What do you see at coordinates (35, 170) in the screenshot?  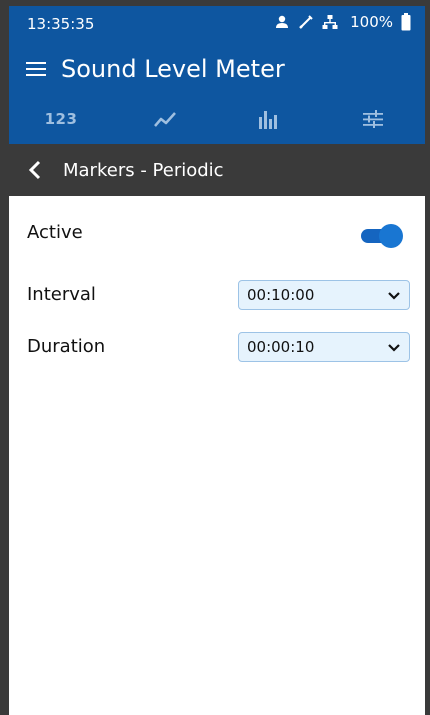 I see `back-chevron-icon` at bounding box center [35, 170].